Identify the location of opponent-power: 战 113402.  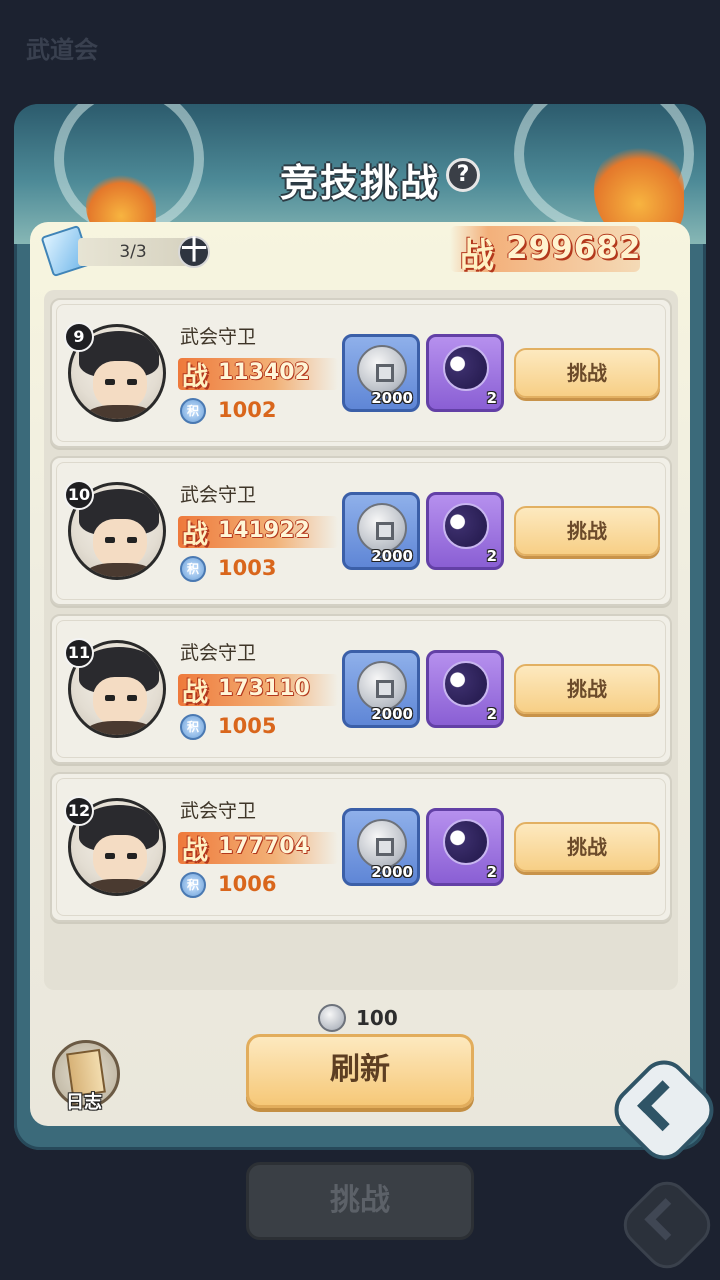
(258, 375).